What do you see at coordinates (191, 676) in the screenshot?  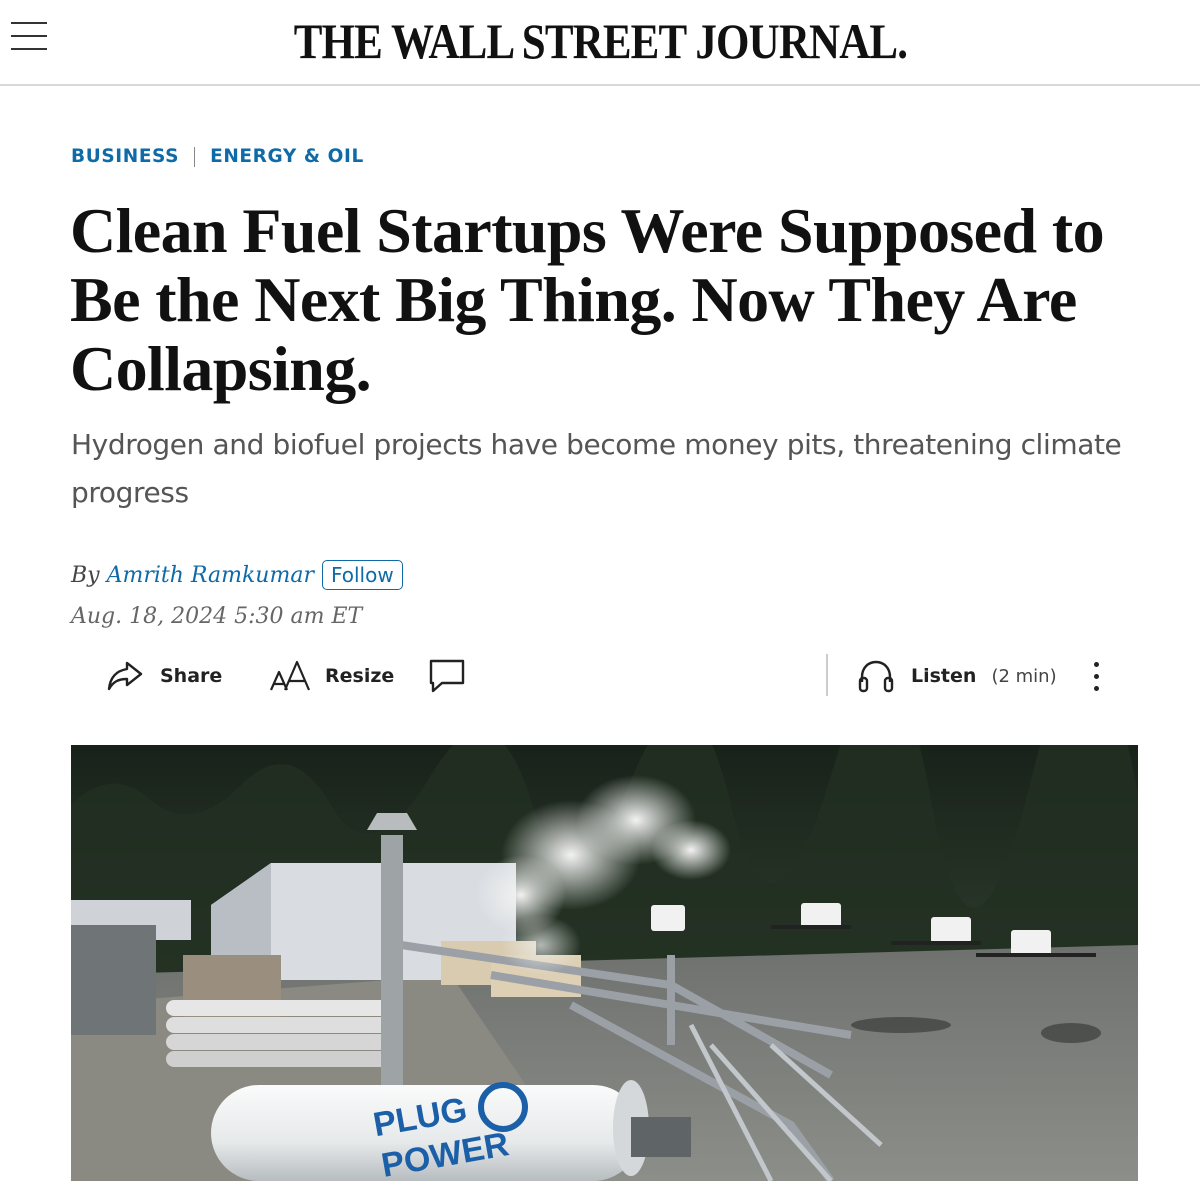 I see `share-label: Share` at bounding box center [191, 676].